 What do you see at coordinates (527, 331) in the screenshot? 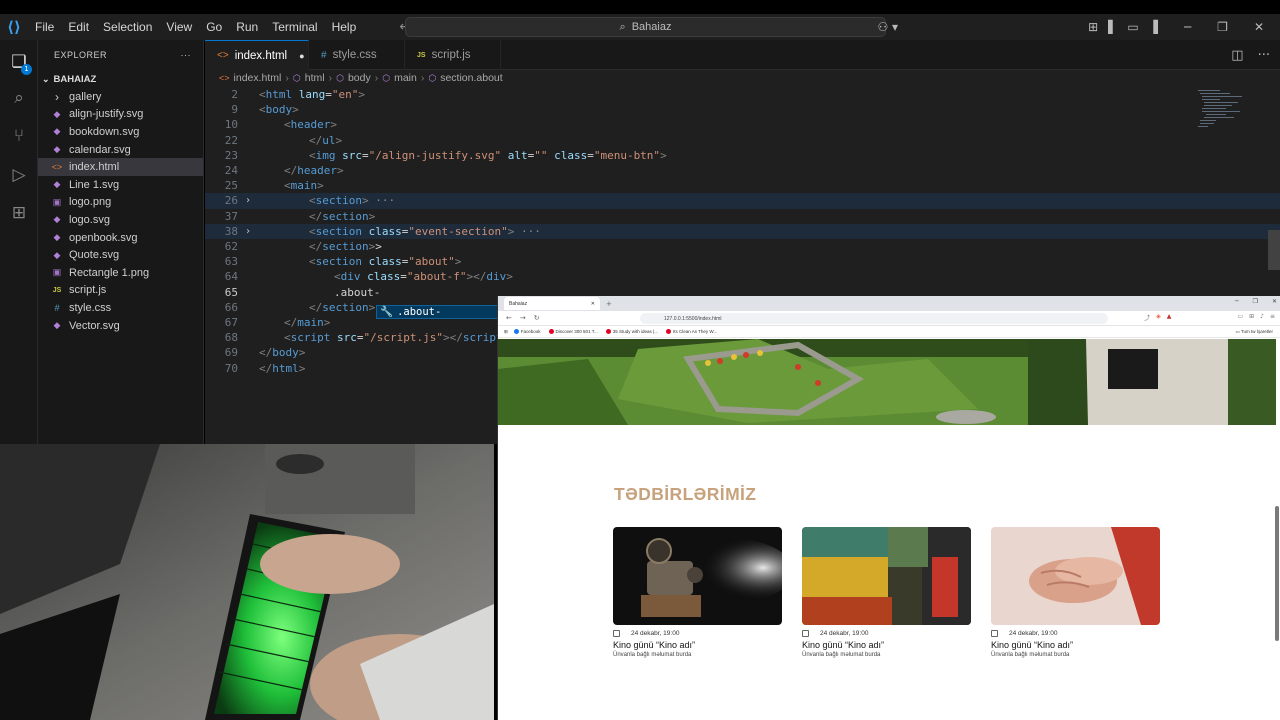
I see `bookmark-item: Facebook` at bounding box center [527, 331].